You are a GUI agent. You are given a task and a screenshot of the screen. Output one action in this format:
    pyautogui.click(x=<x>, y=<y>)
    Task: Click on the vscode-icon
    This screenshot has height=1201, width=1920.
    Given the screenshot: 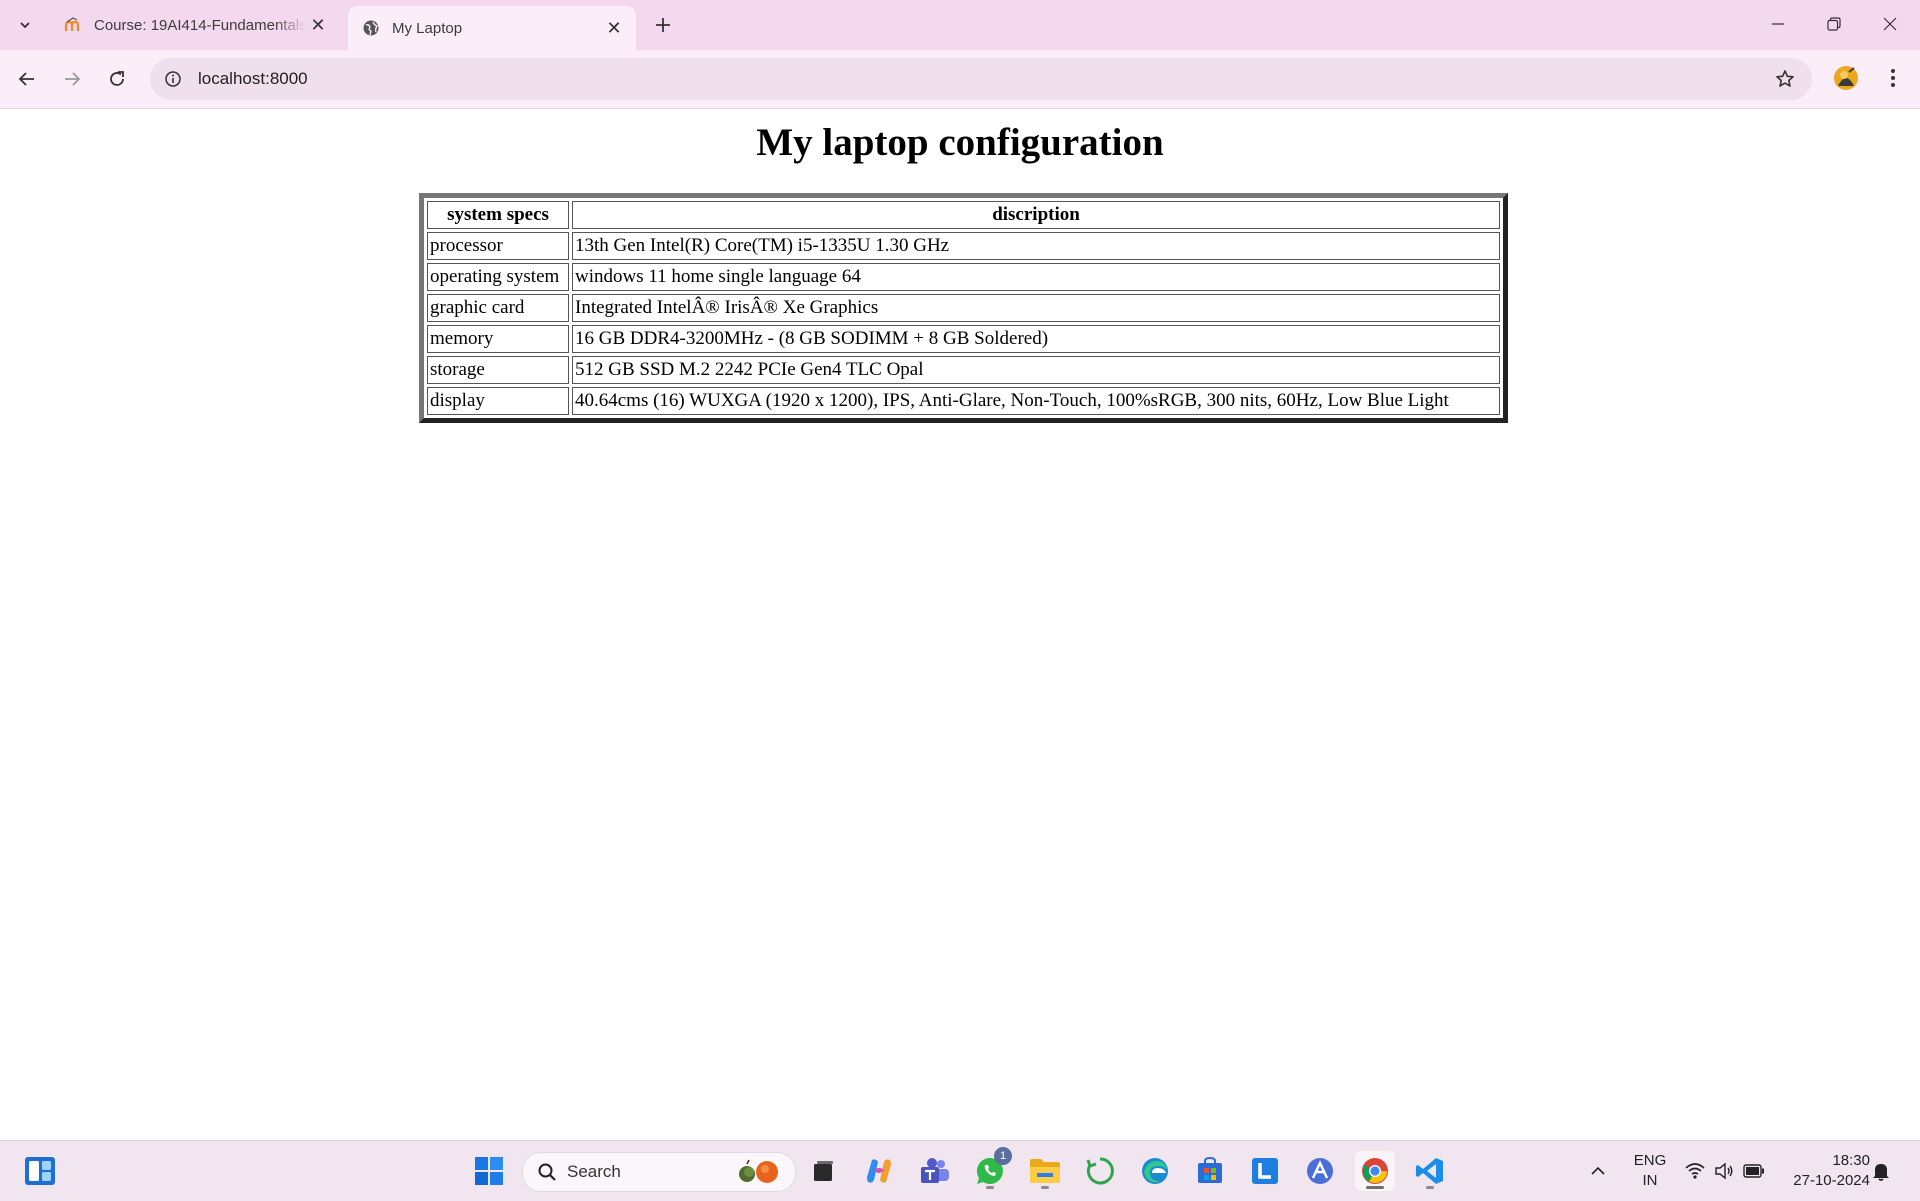 What is the action you would take?
    pyautogui.click(x=1429, y=1171)
    